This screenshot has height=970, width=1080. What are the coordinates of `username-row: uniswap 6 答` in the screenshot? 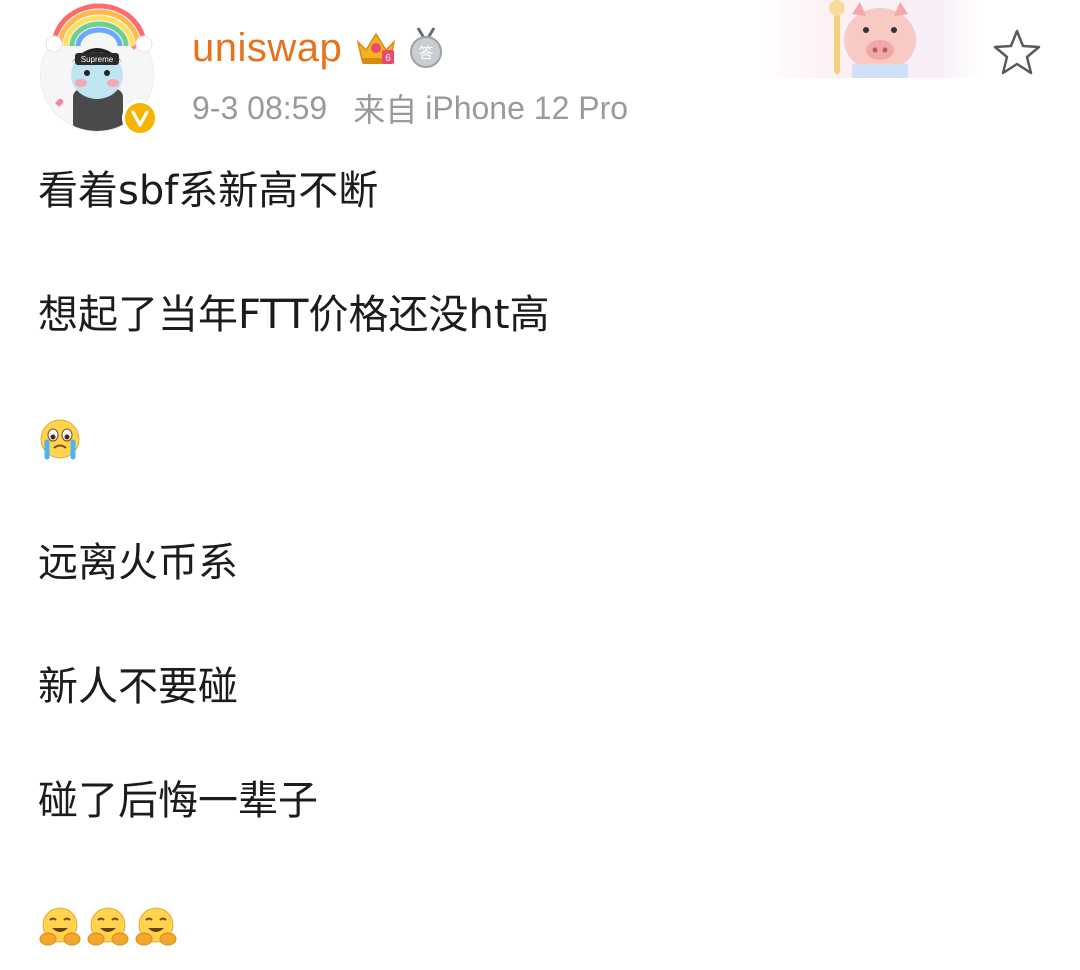 It's located at (318, 48).